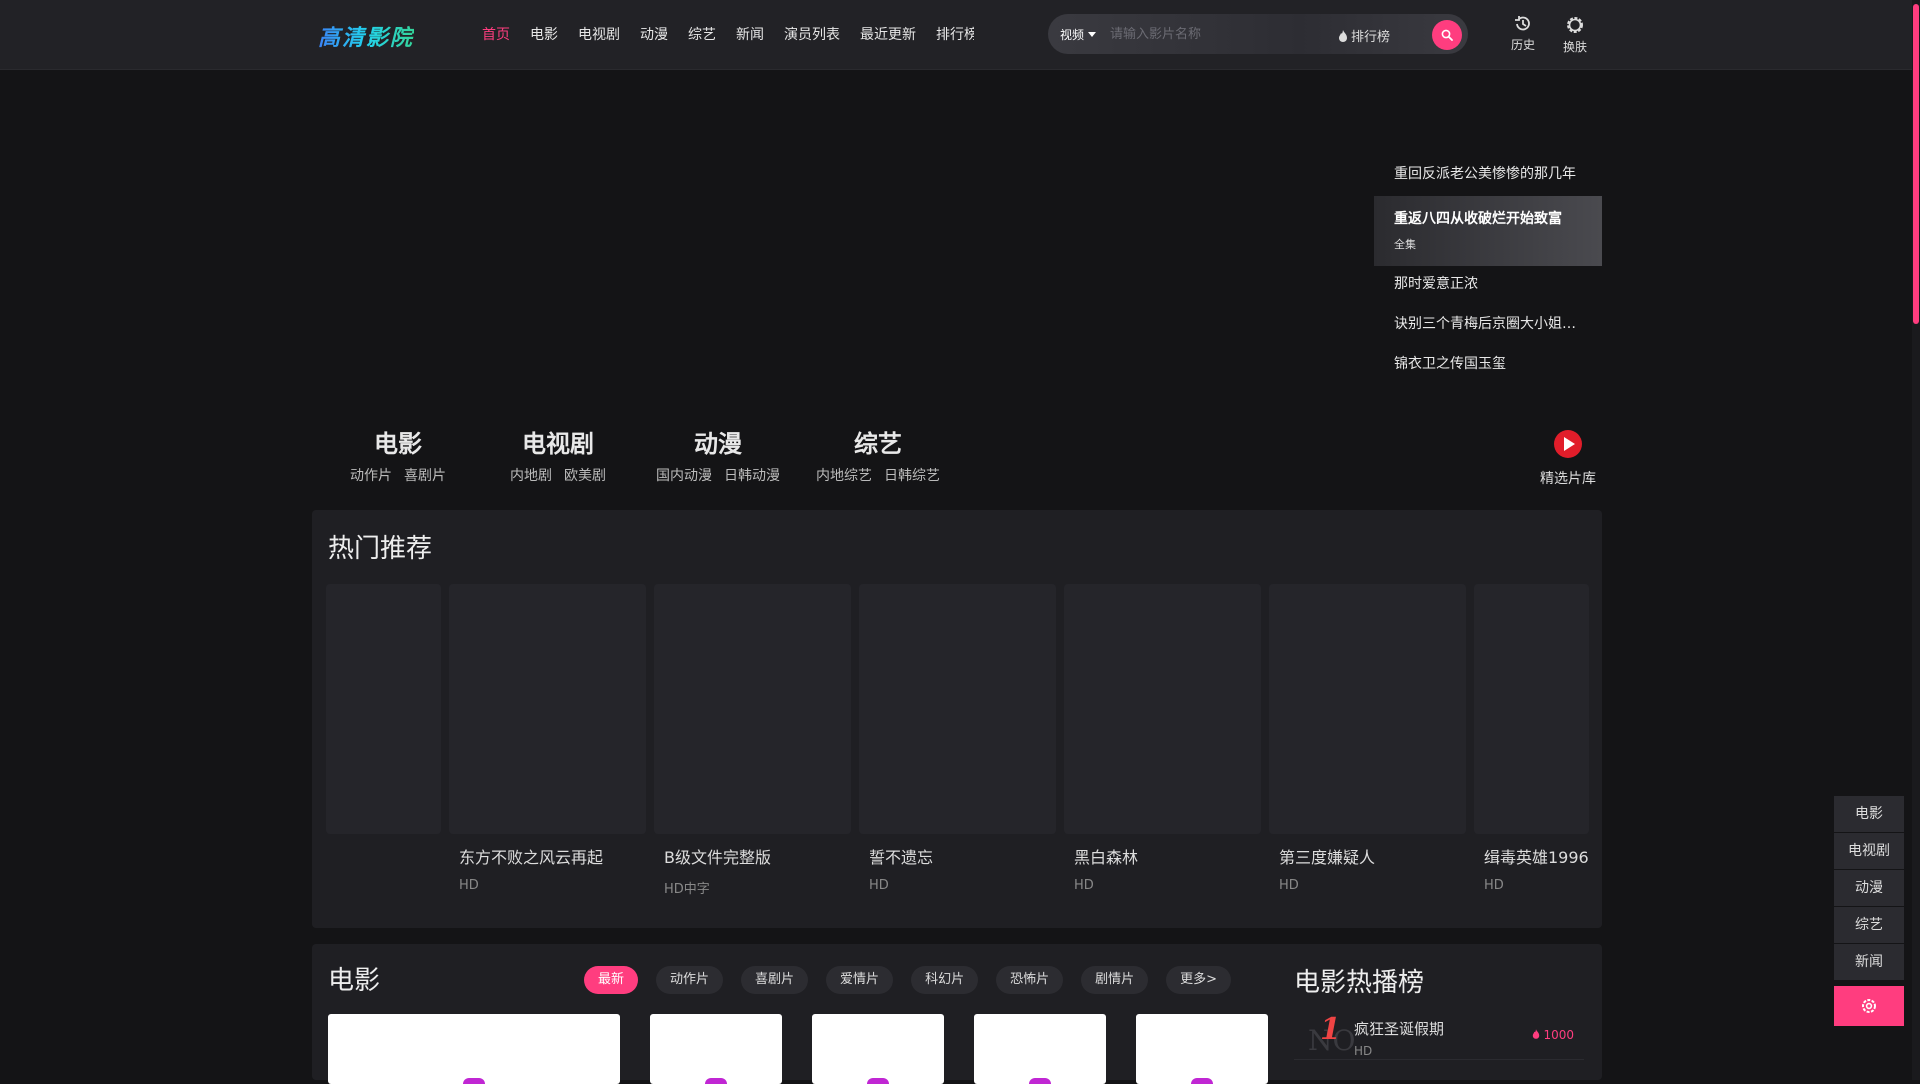  Describe the element at coordinates (1522, 23) in the screenshot. I see `history-icon` at that location.